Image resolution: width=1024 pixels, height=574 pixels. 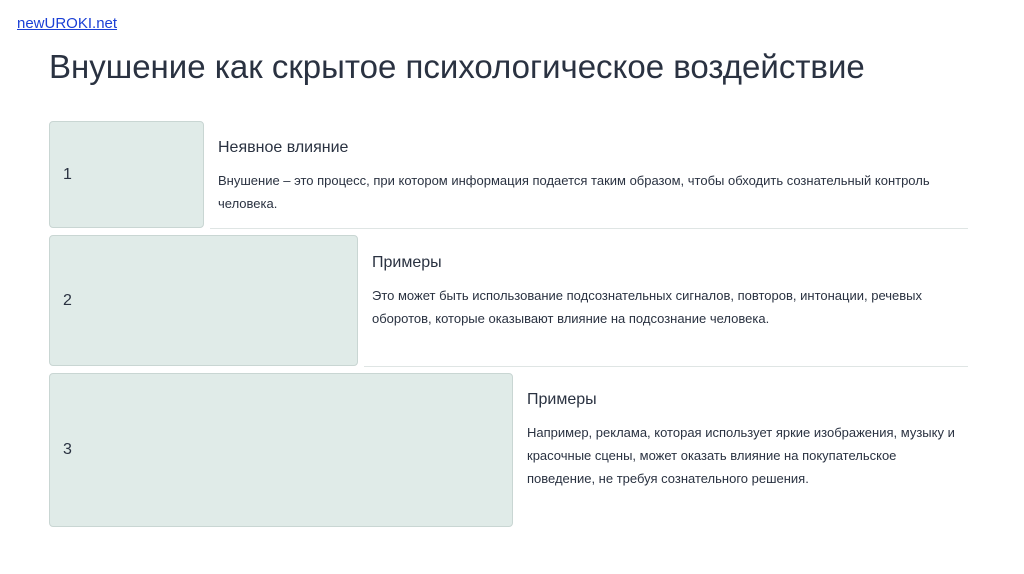 What do you see at coordinates (203, 300) in the screenshot?
I see `step-2-box: 2` at bounding box center [203, 300].